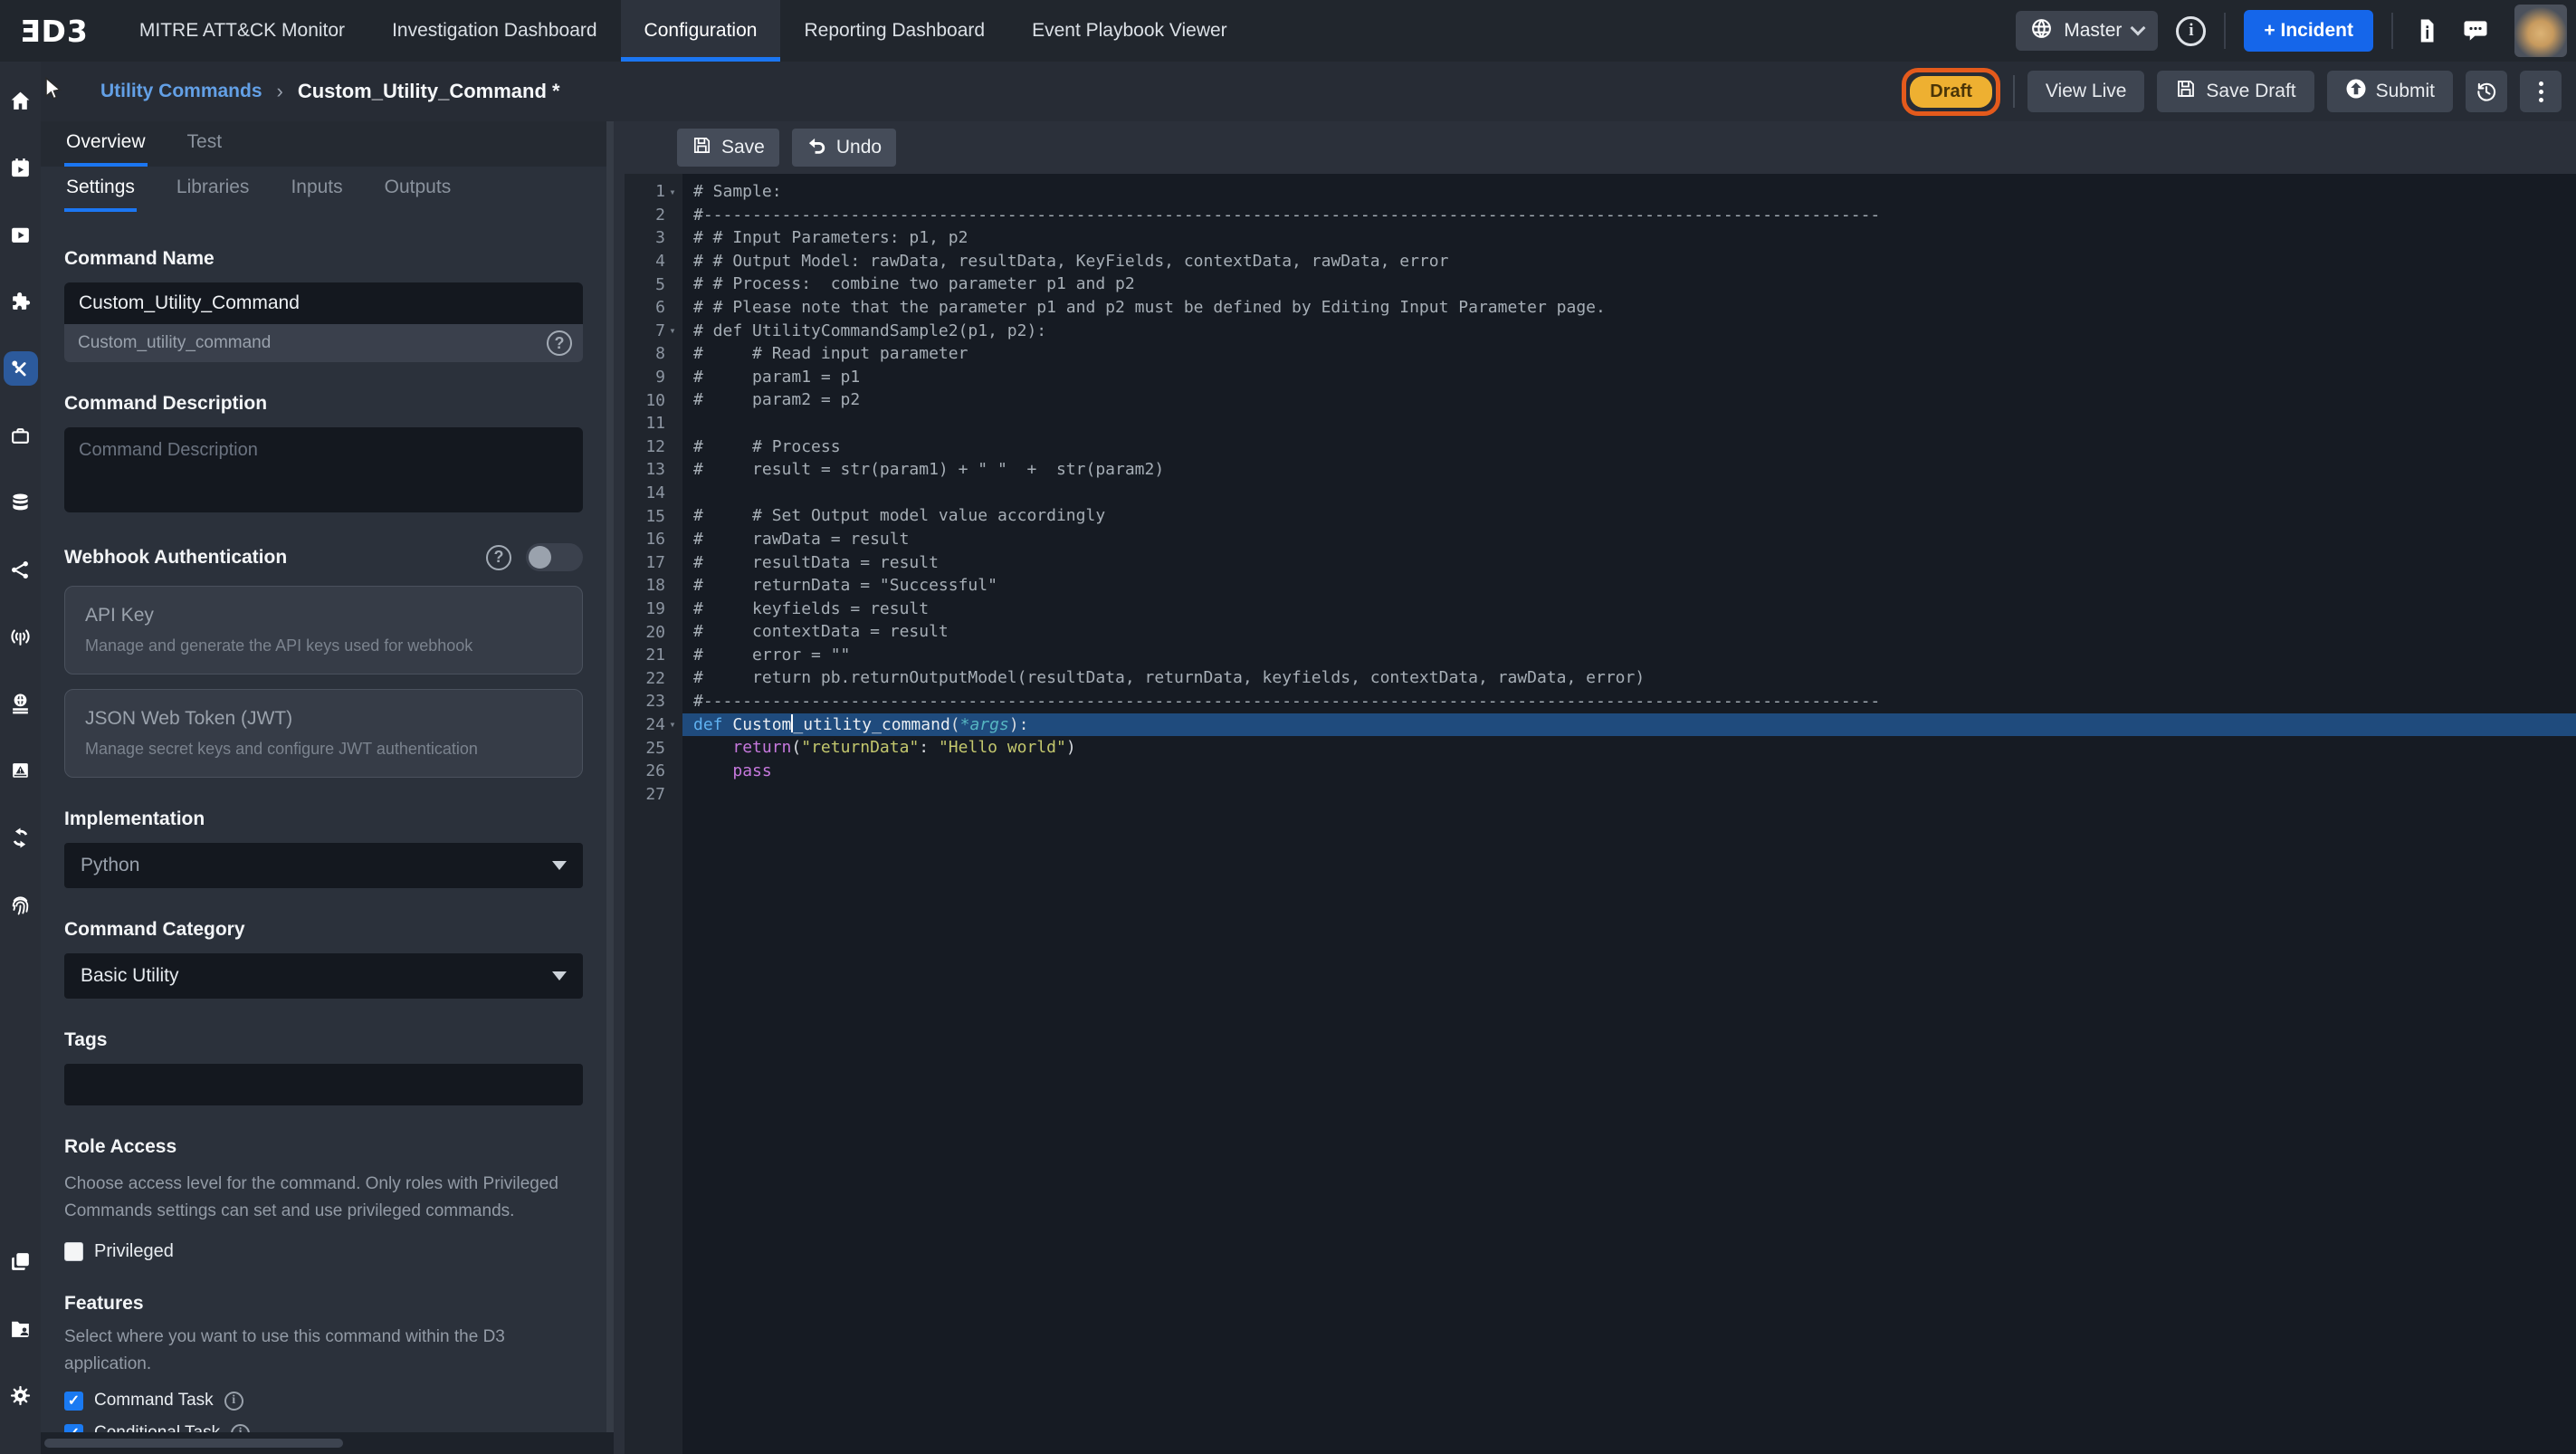  Describe the element at coordinates (21, 837) in the screenshot. I see `sidebar-item-automation-sync` at that location.